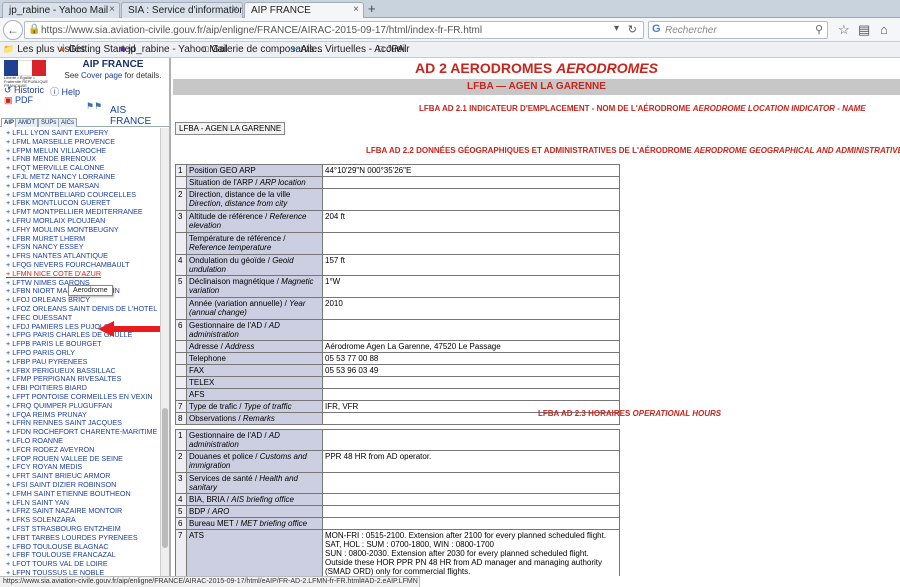 The height and width of the screenshot is (587, 900). What do you see at coordinates (82, 273) in the screenshot?
I see `aerodrome-list-item: + LFMN NICE COTE D'AZUR` at bounding box center [82, 273].